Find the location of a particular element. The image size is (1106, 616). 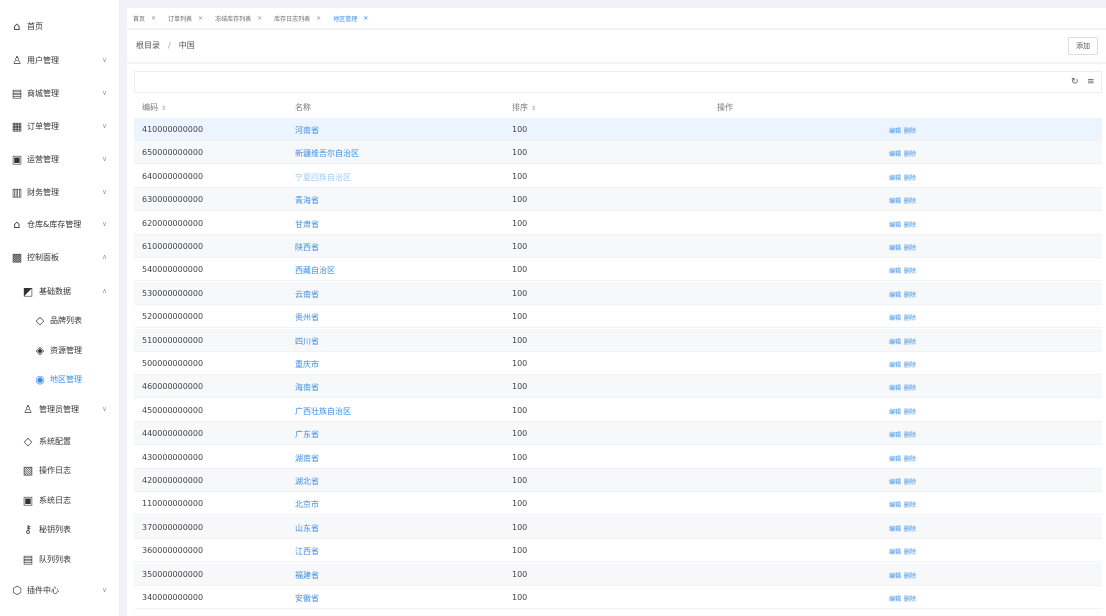

tab-stock-log: 库存日志列表 ✕ is located at coordinates (297, 18).